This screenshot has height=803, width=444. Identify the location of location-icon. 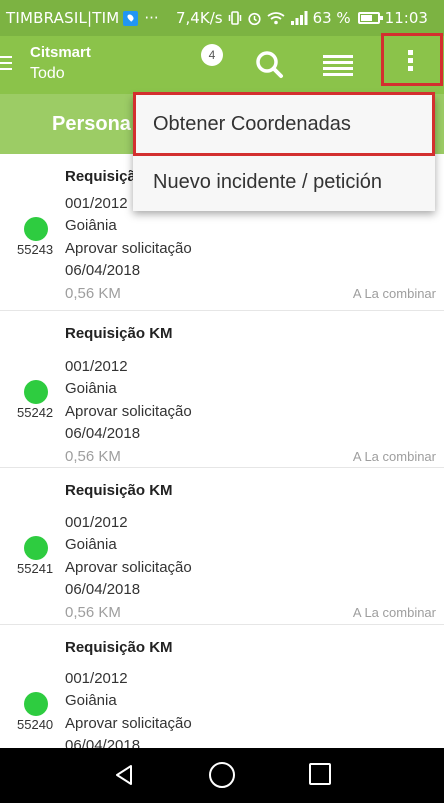
(131, 18).